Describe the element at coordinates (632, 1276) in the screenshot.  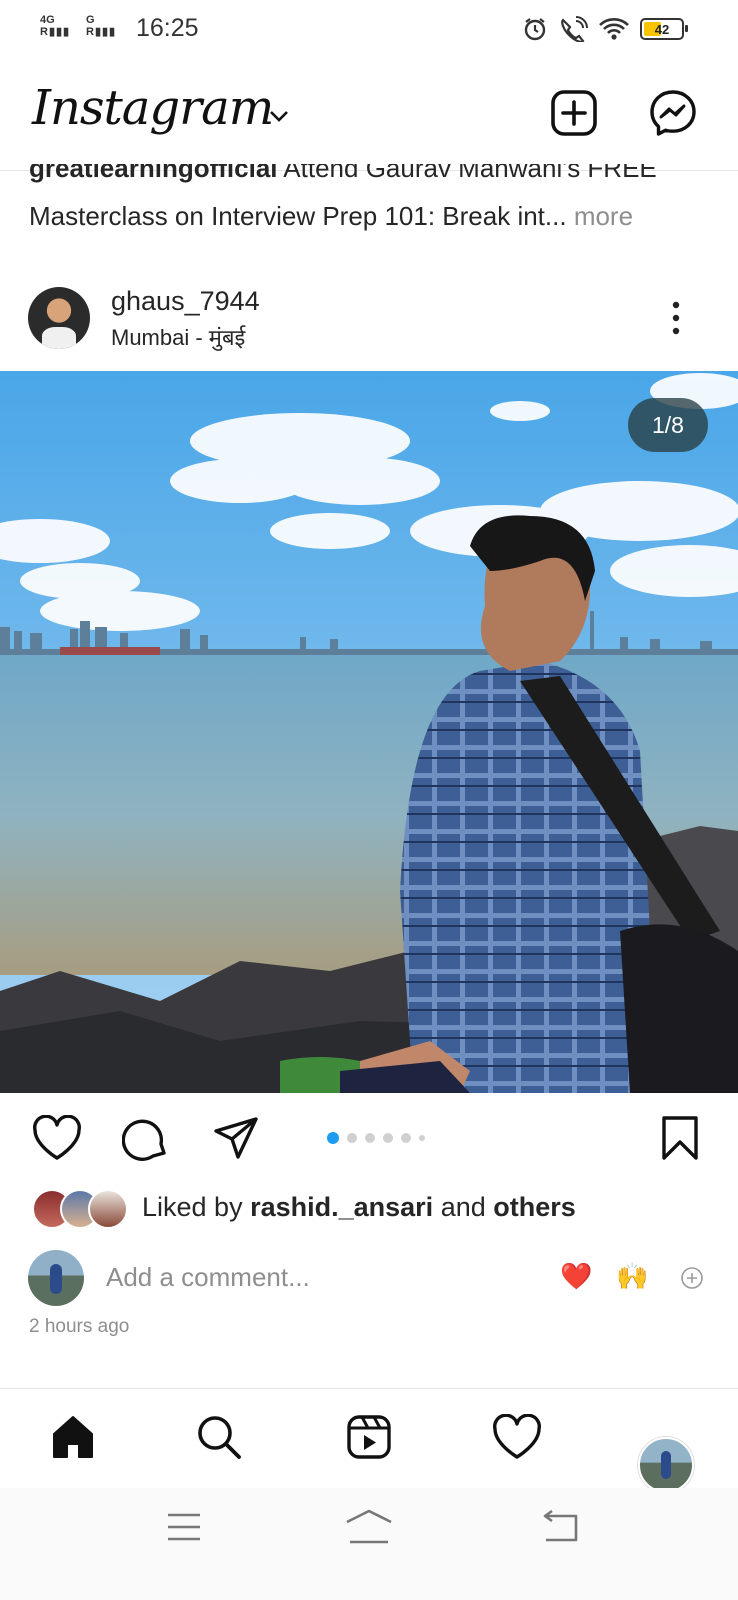
I see `quick-reaction-raised-hands: 🙌` at that location.